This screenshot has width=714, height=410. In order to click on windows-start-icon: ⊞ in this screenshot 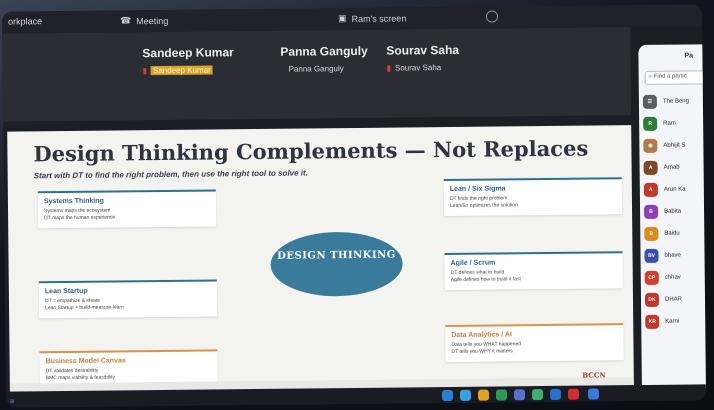, I will do `click(12, 402)`.